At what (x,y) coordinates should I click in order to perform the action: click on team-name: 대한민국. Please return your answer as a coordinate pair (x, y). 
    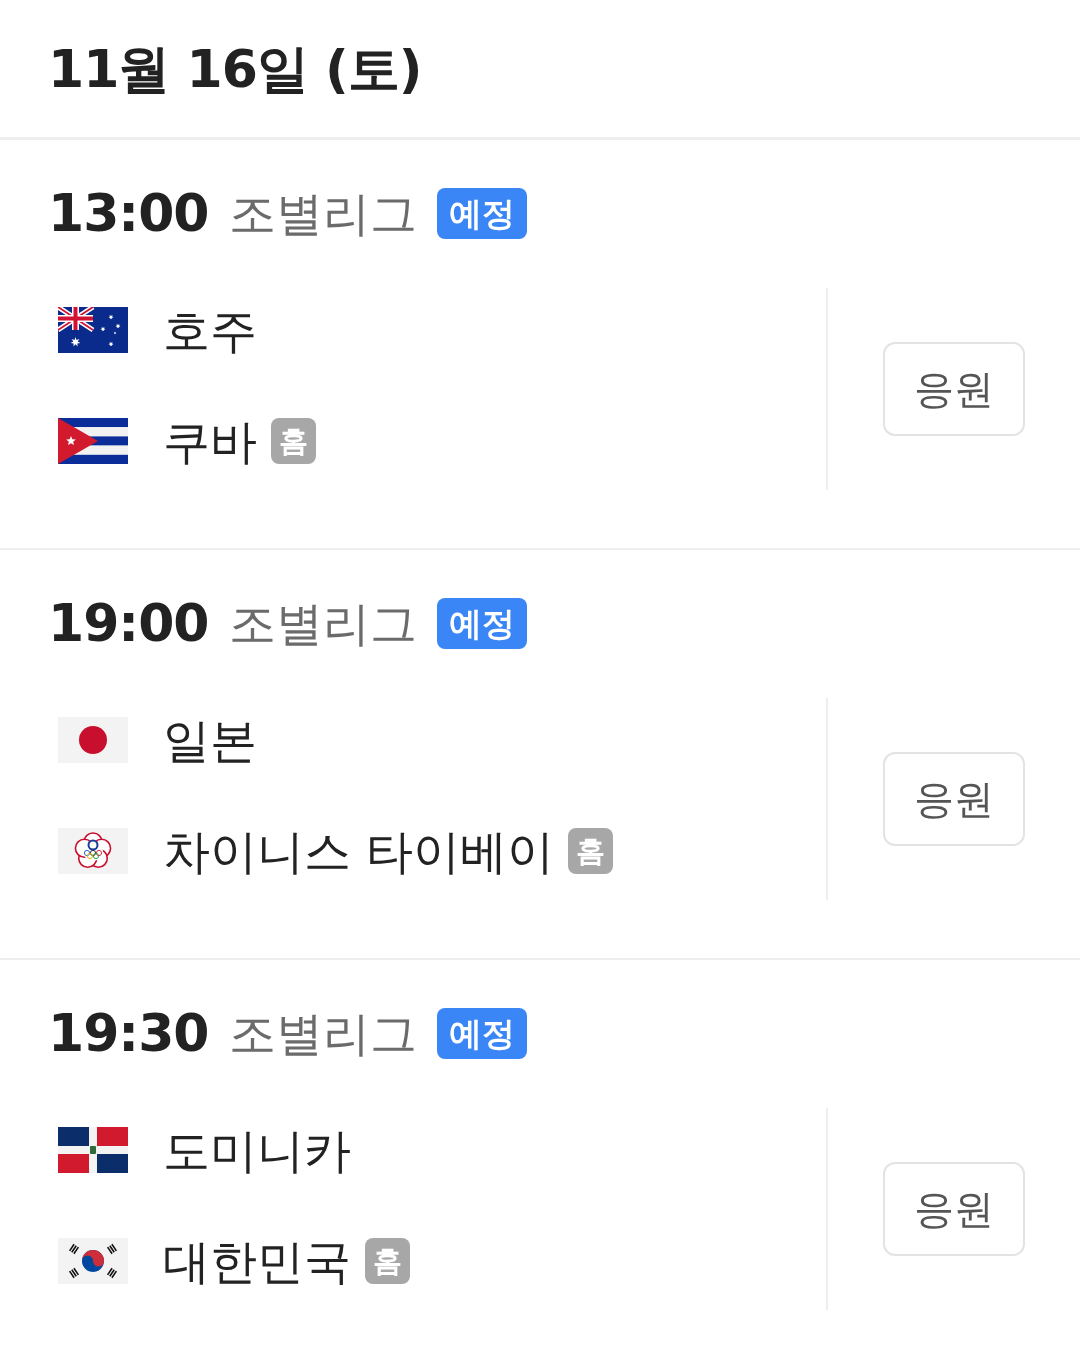
    Looking at the image, I should click on (257, 1261).